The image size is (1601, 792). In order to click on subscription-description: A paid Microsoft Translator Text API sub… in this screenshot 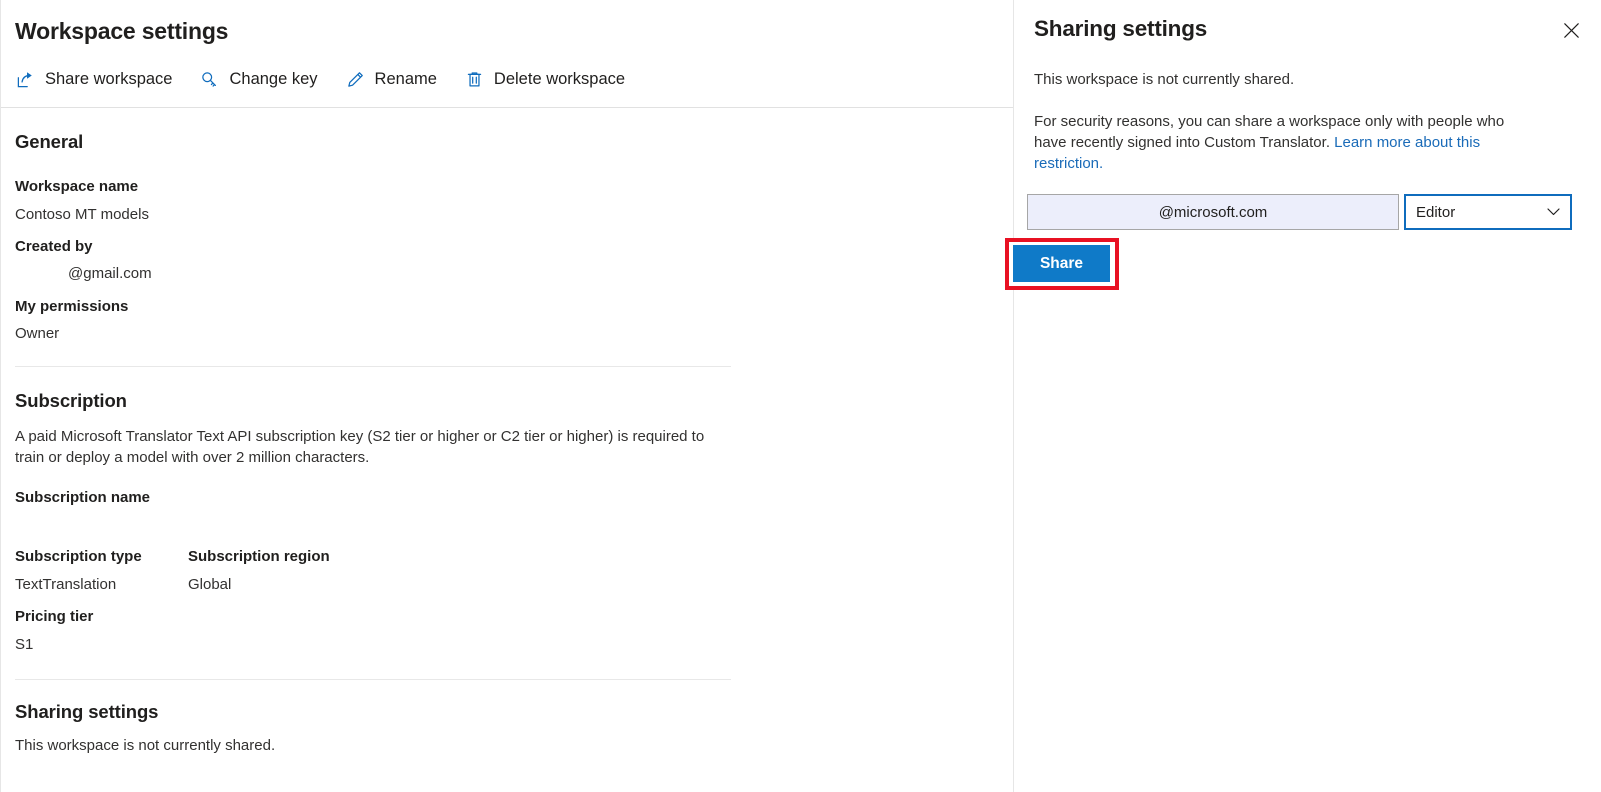, I will do `click(360, 447)`.